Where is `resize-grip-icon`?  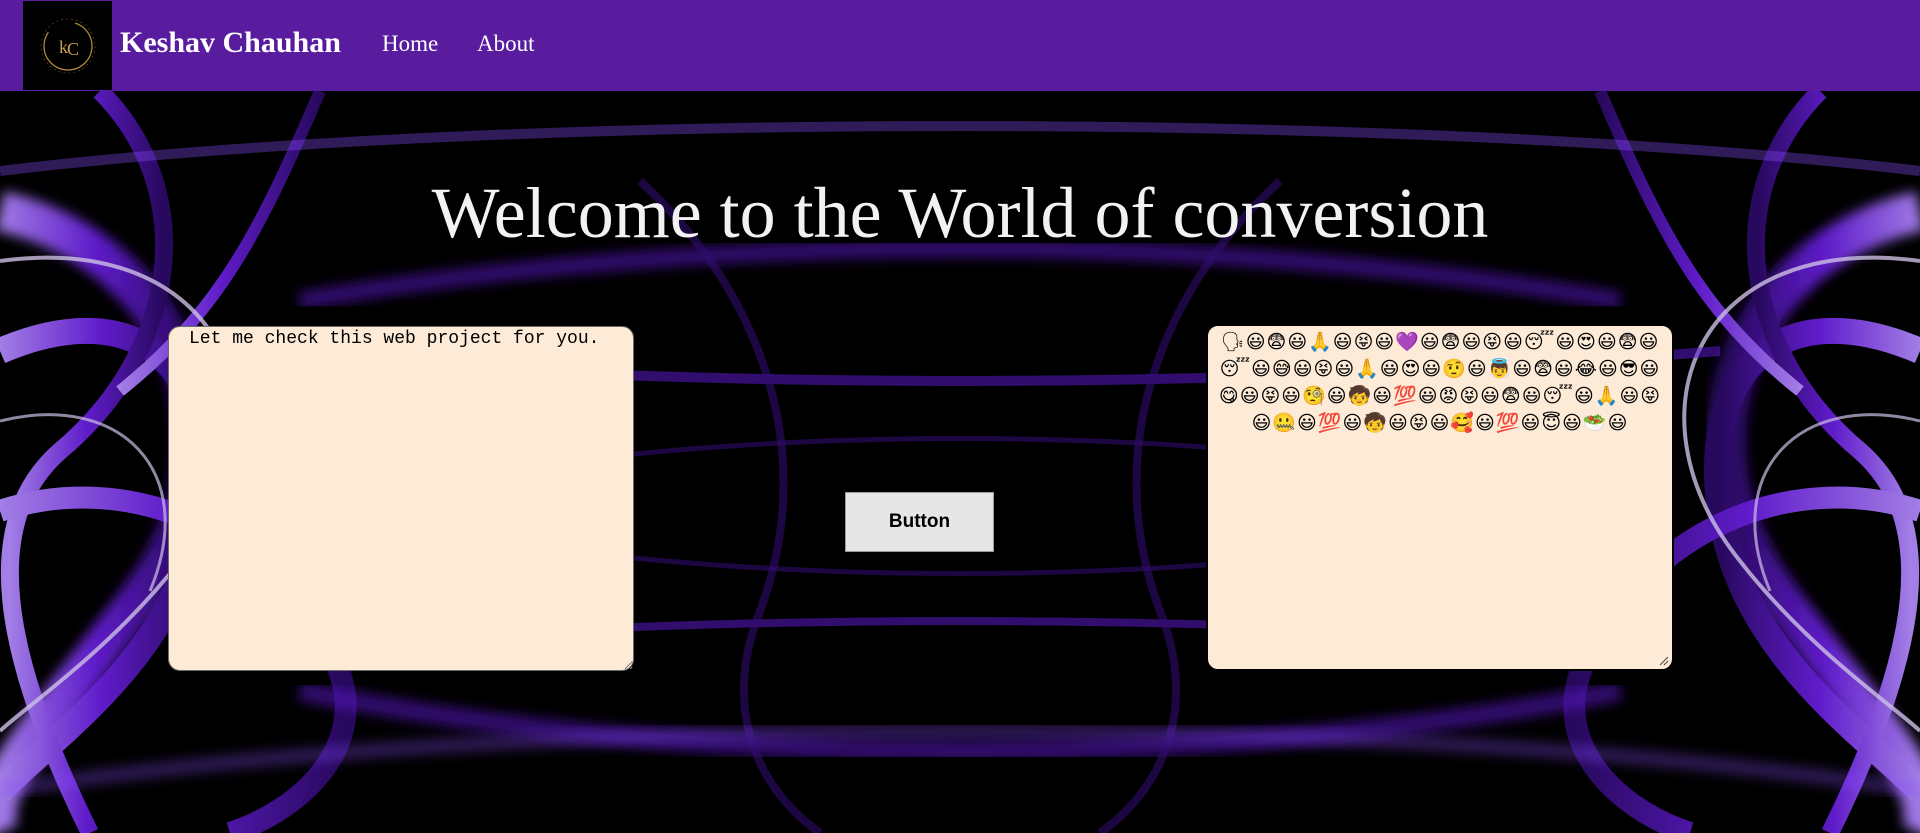
resize-grip-icon is located at coordinates (1663, 660).